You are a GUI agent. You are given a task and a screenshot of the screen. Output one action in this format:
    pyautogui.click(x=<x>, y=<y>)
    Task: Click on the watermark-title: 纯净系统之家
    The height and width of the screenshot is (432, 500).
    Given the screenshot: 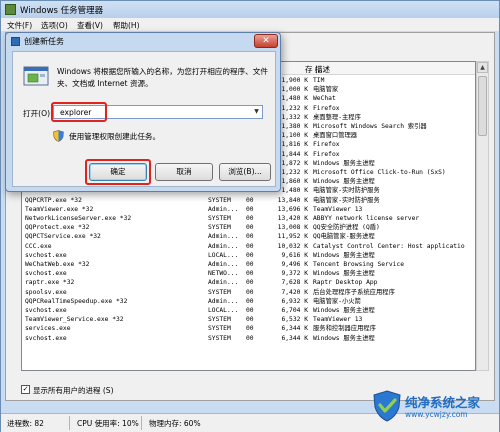 What is the action you would take?
    pyautogui.click(x=443, y=402)
    